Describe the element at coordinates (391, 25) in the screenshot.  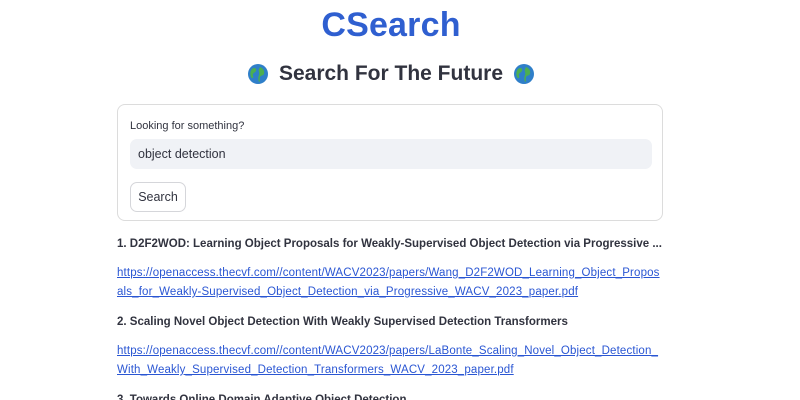
I see `app-title: CSearch` at that location.